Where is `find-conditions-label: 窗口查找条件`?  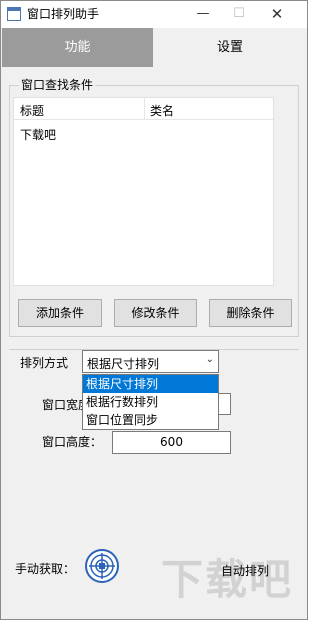
find-conditions-label: 窗口查找条件 is located at coordinates (57, 85).